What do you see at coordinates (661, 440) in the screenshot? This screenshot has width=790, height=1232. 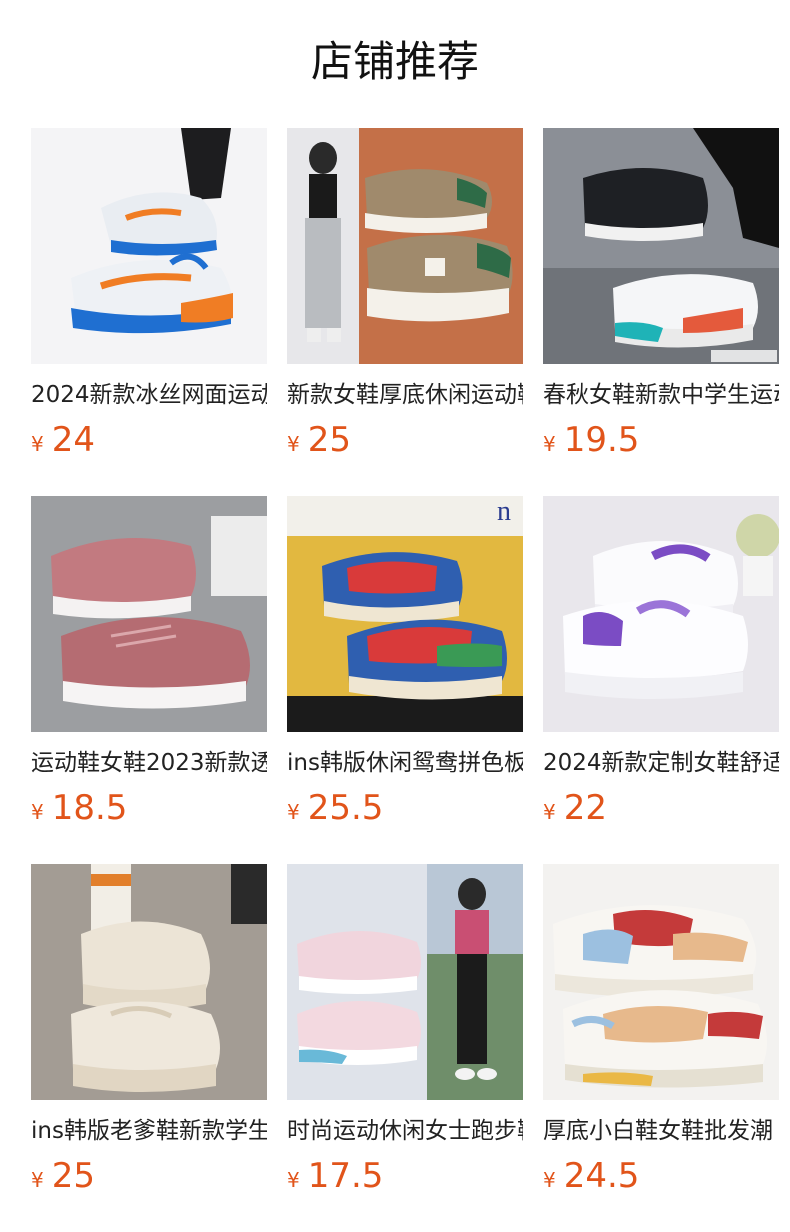 I see `product-price: ¥19.5` at bounding box center [661, 440].